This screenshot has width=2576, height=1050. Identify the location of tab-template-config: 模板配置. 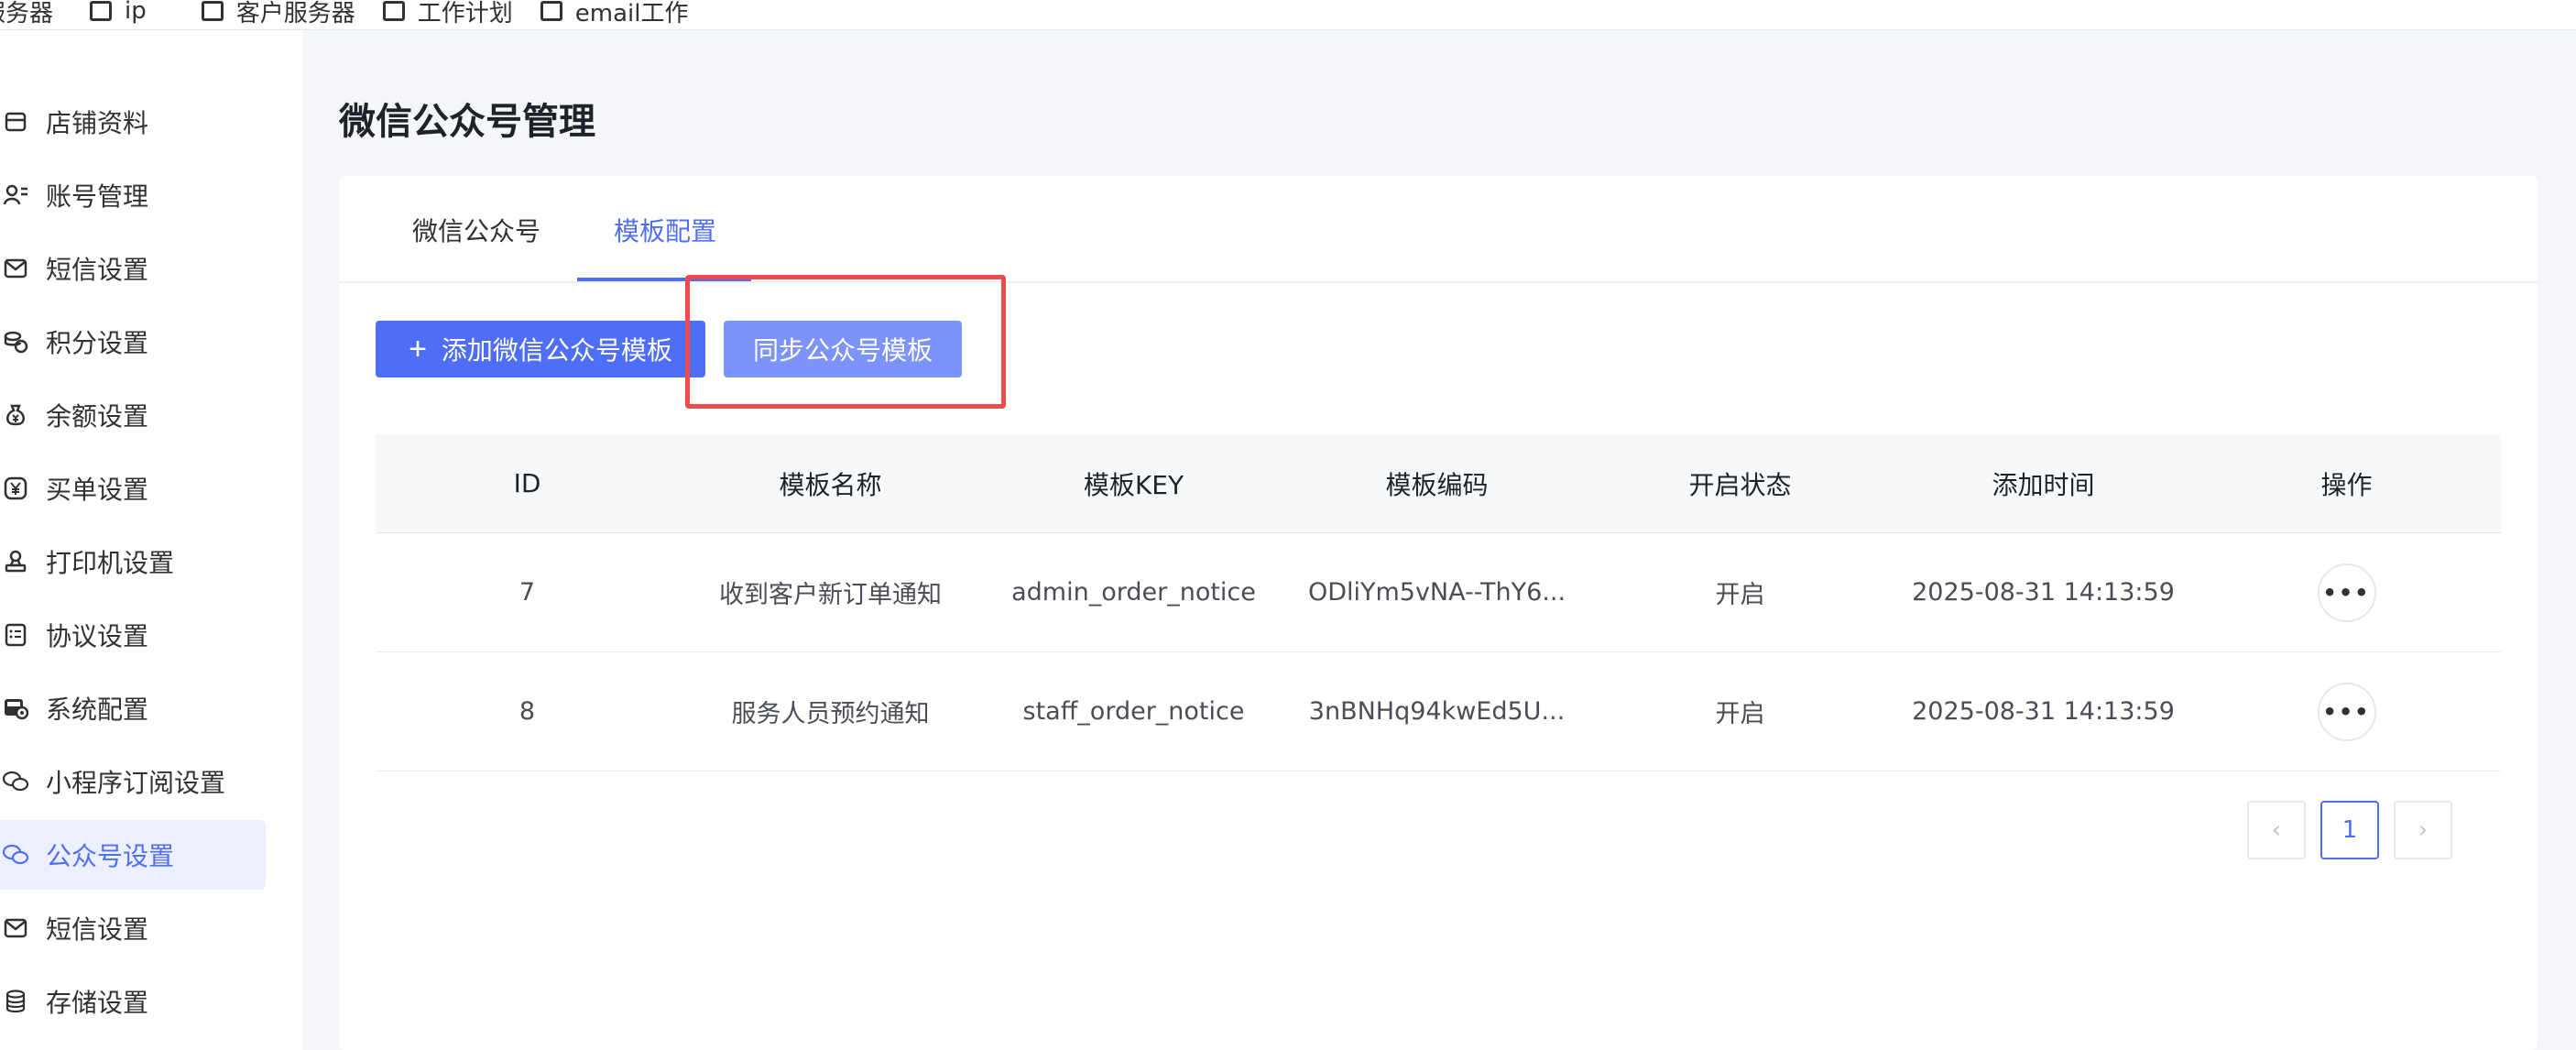
(665, 229).